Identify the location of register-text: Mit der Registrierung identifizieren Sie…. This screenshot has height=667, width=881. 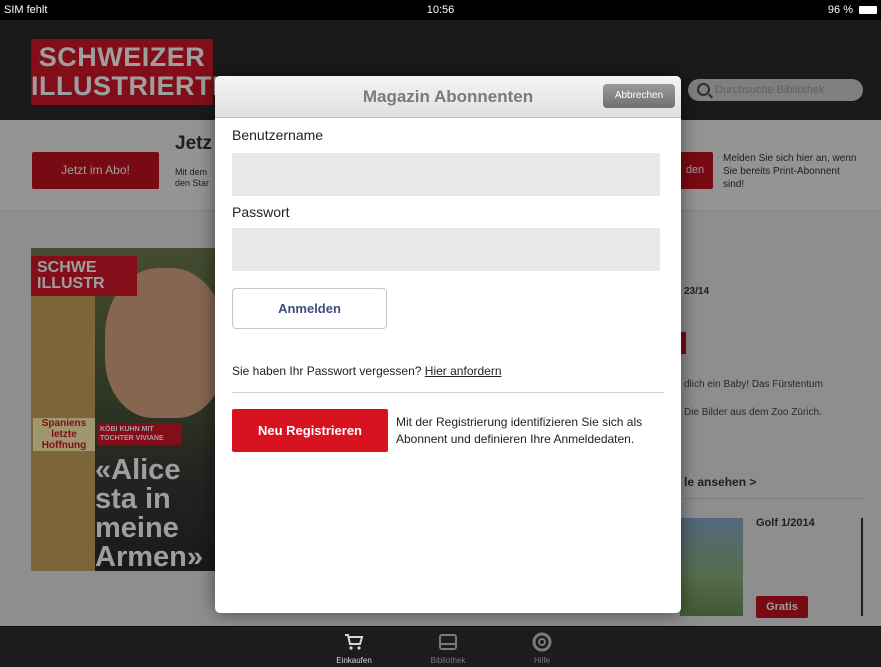
(519, 430).